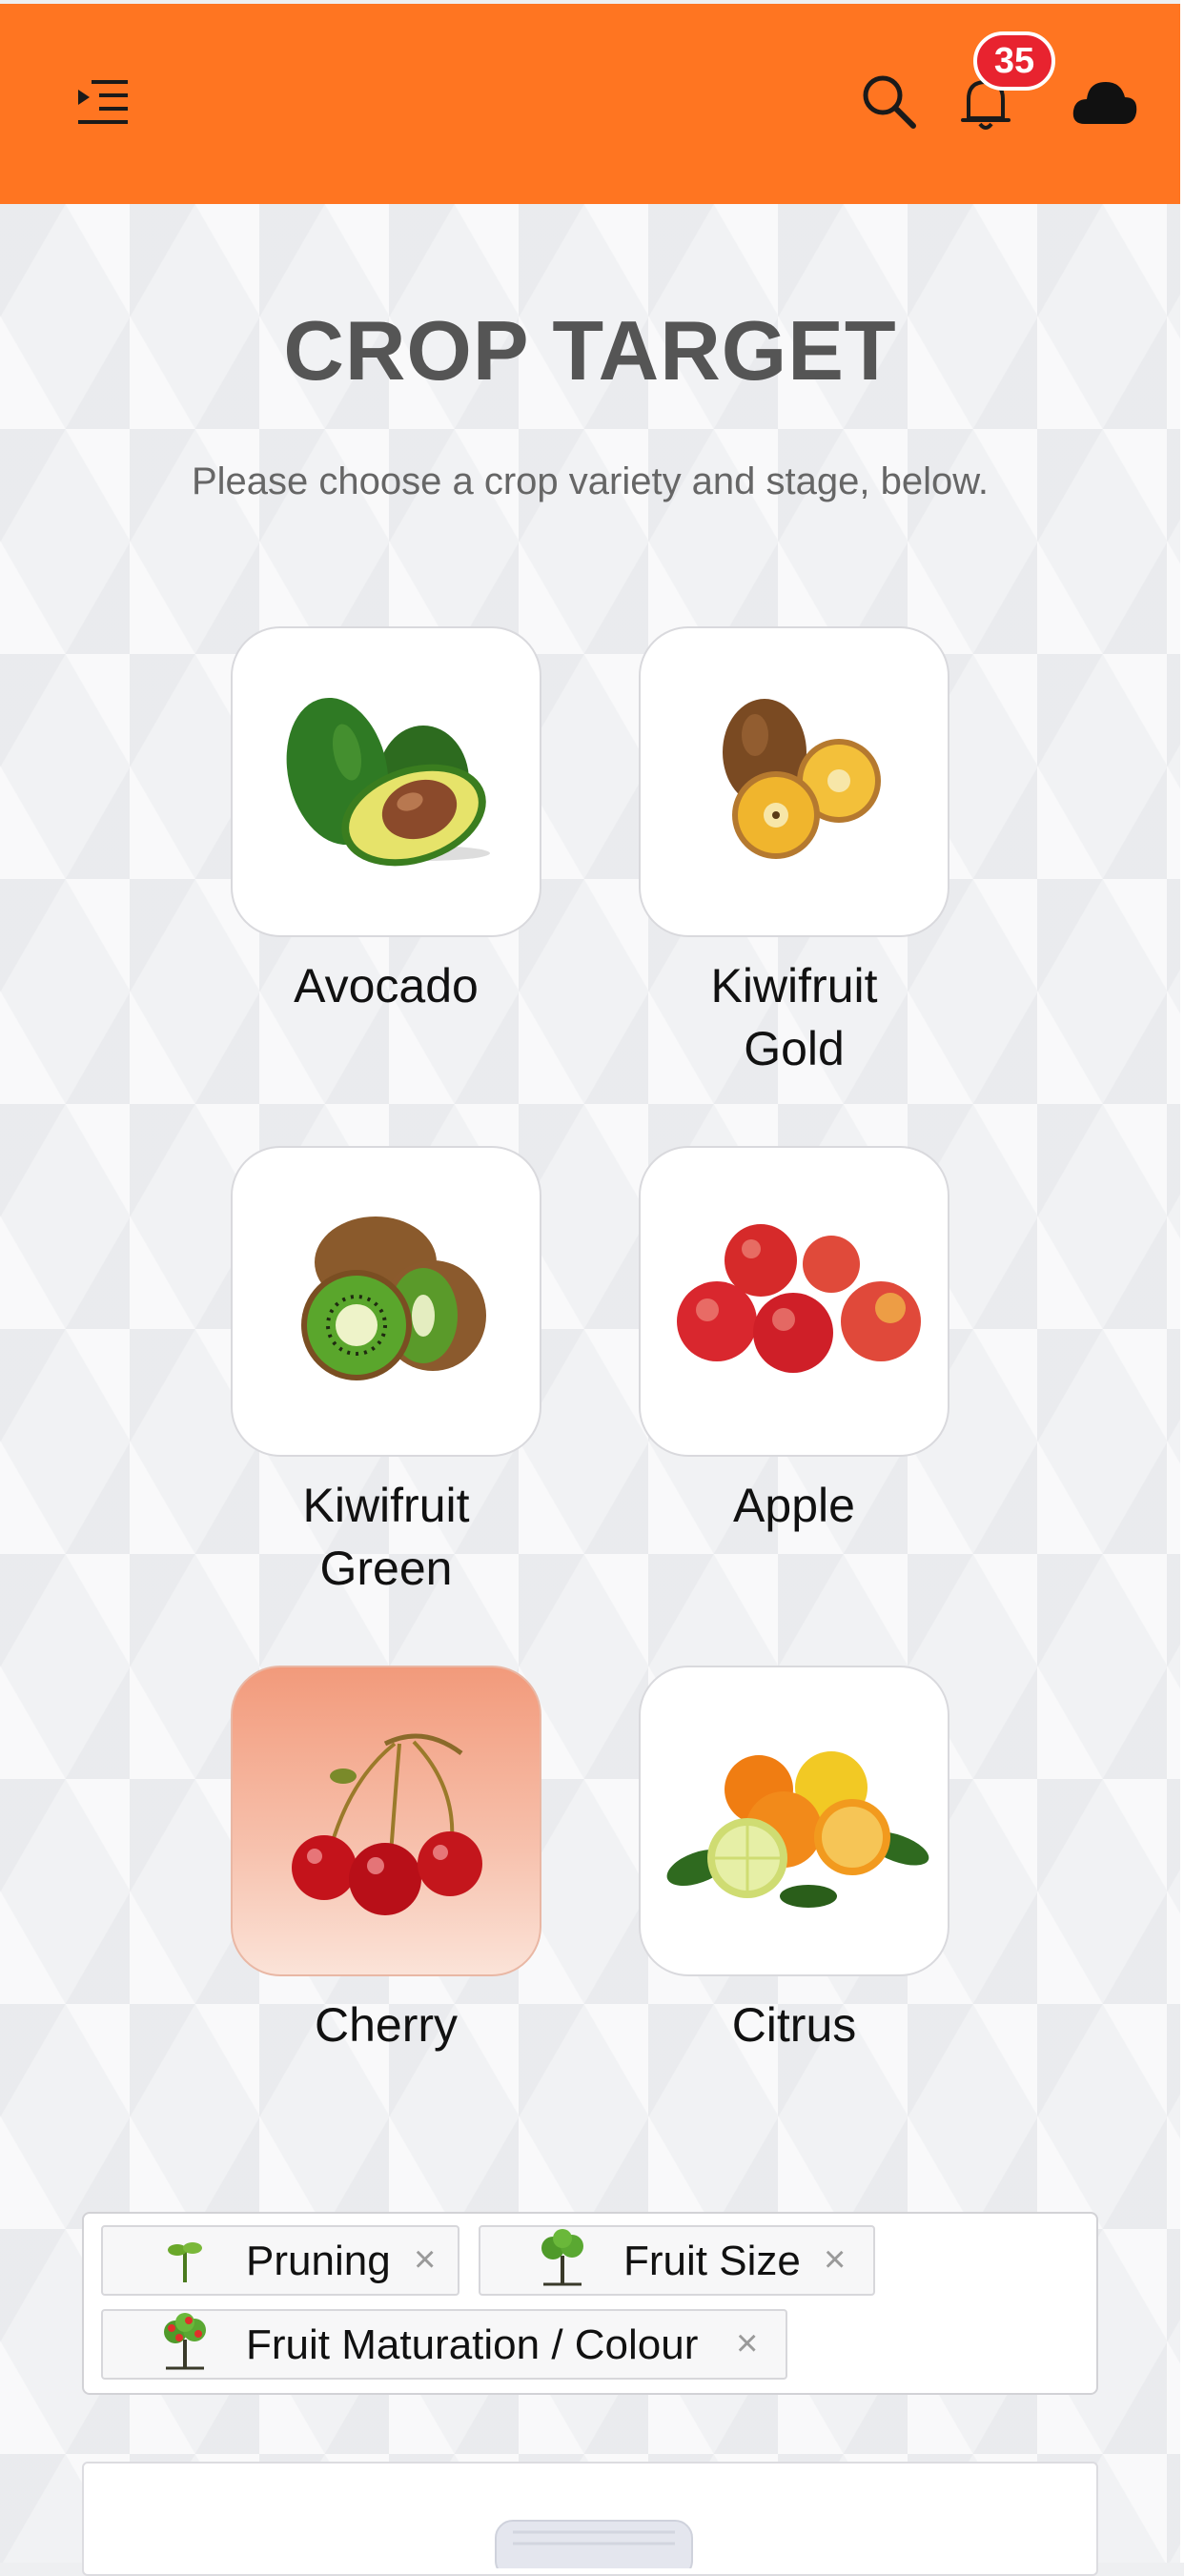 This screenshot has width=1184, height=2576. Describe the element at coordinates (185, 2262) in the screenshot. I see `seedling-icon` at that location.